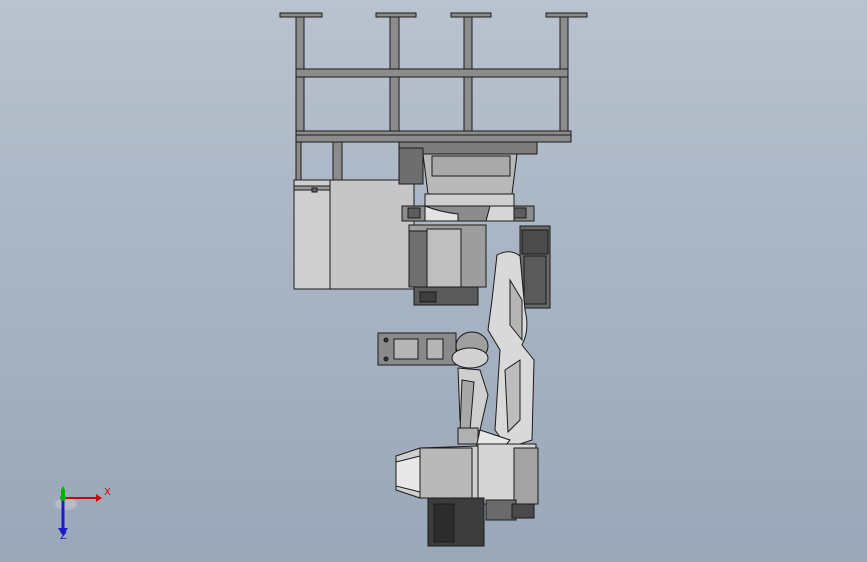 The height and width of the screenshot is (562, 867). Describe the element at coordinates (87, 515) in the screenshot. I see `coordinate-triad: X Z` at that location.